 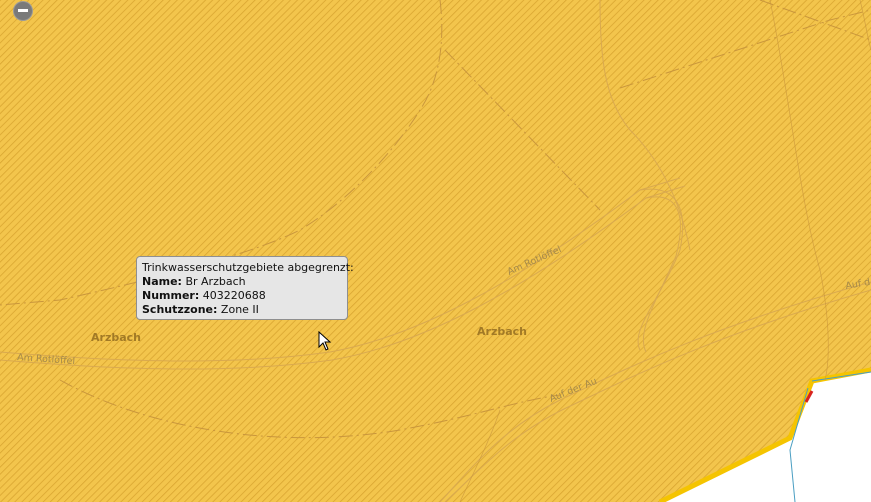 What do you see at coordinates (171, 295) in the screenshot?
I see `tooltip-number-label: Nummer:` at bounding box center [171, 295].